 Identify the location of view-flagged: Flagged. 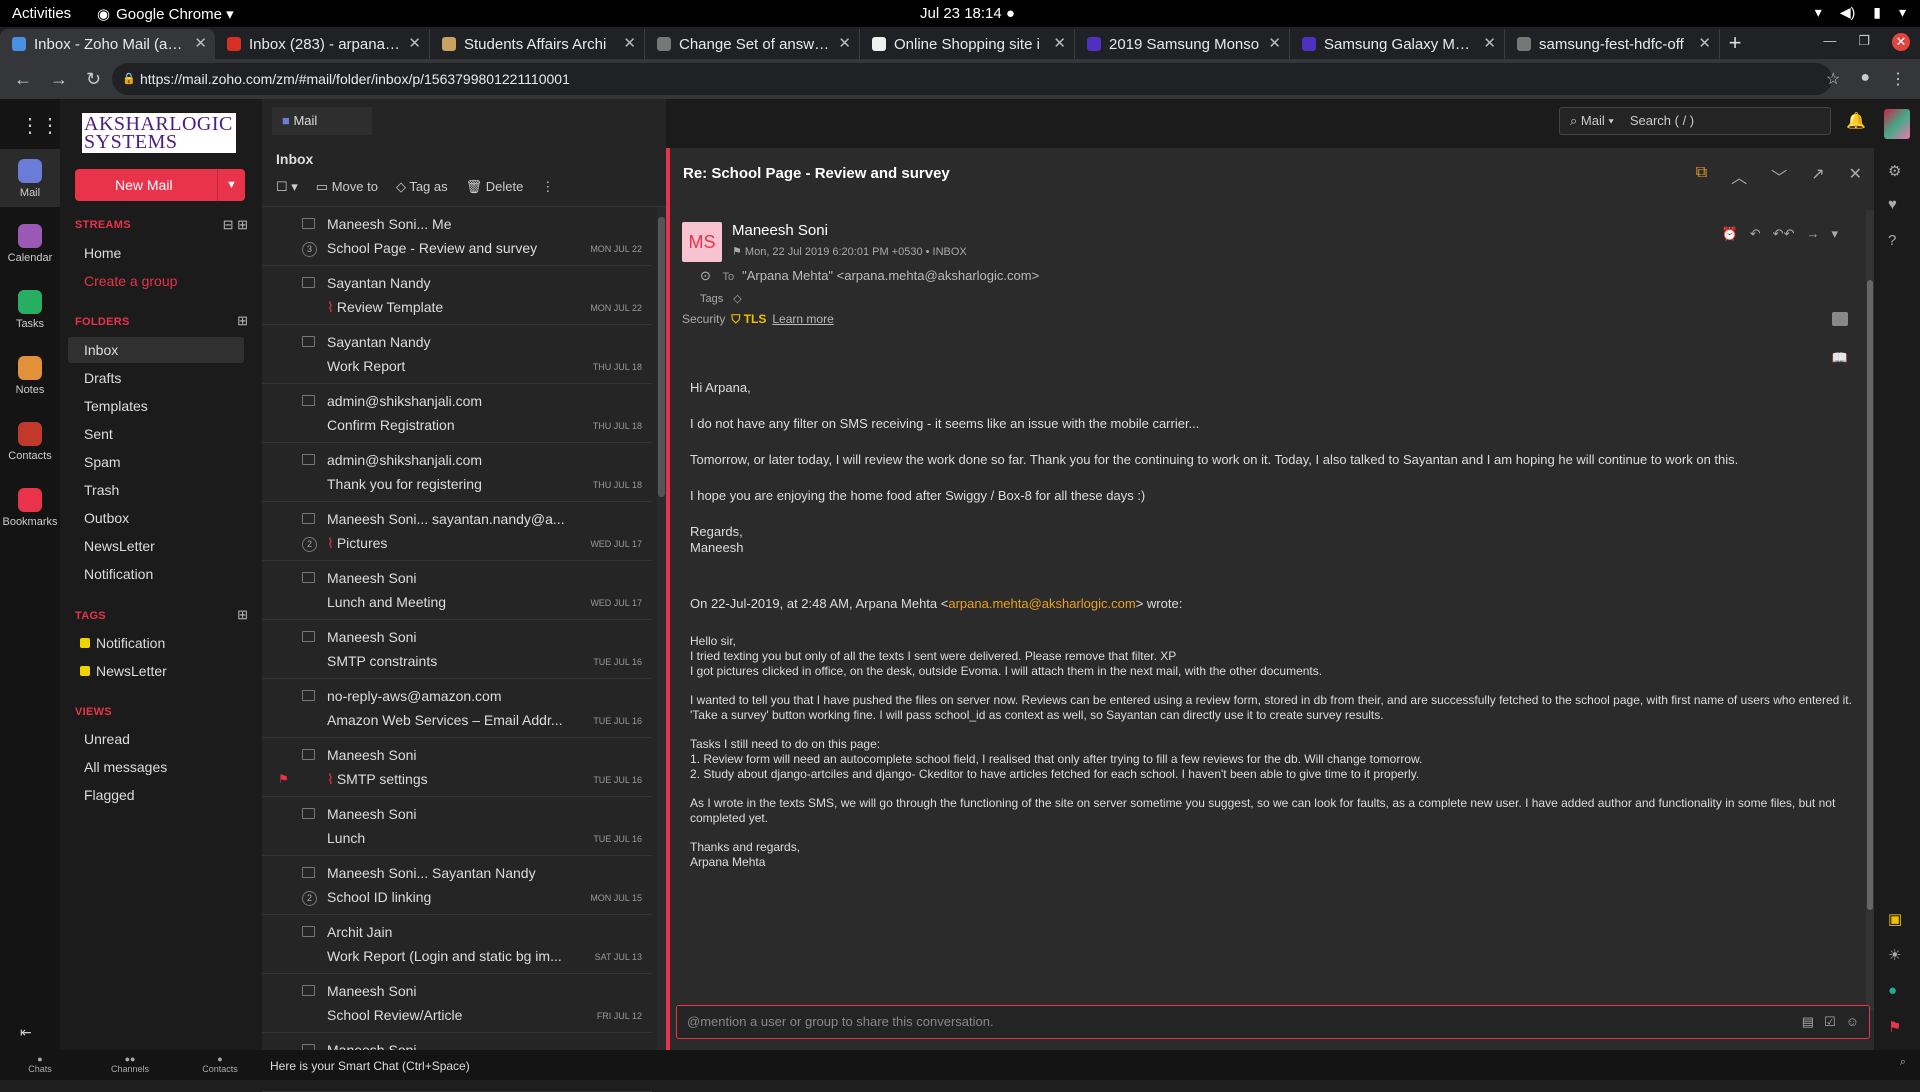
(156, 795).